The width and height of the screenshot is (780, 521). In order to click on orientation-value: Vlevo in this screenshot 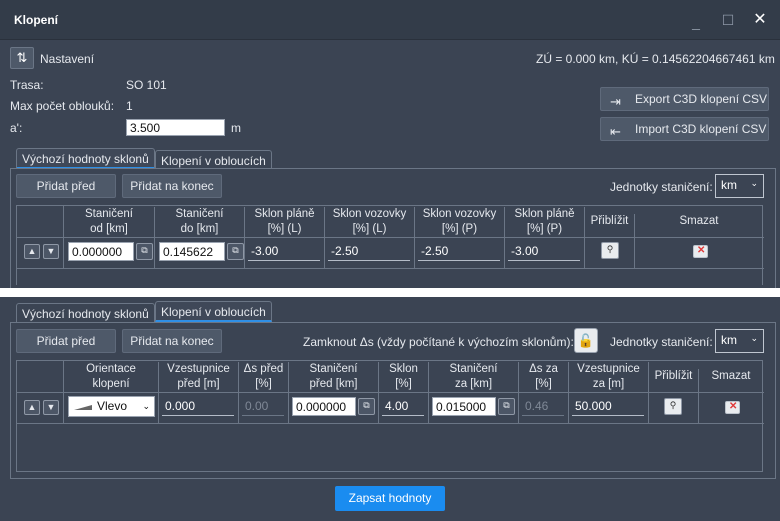, I will do `click(112, 406)`.